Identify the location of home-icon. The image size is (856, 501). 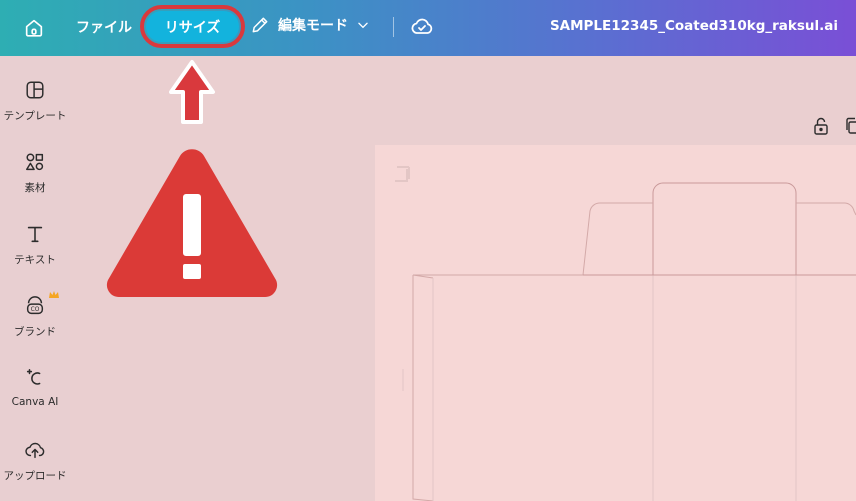
(34, 28).